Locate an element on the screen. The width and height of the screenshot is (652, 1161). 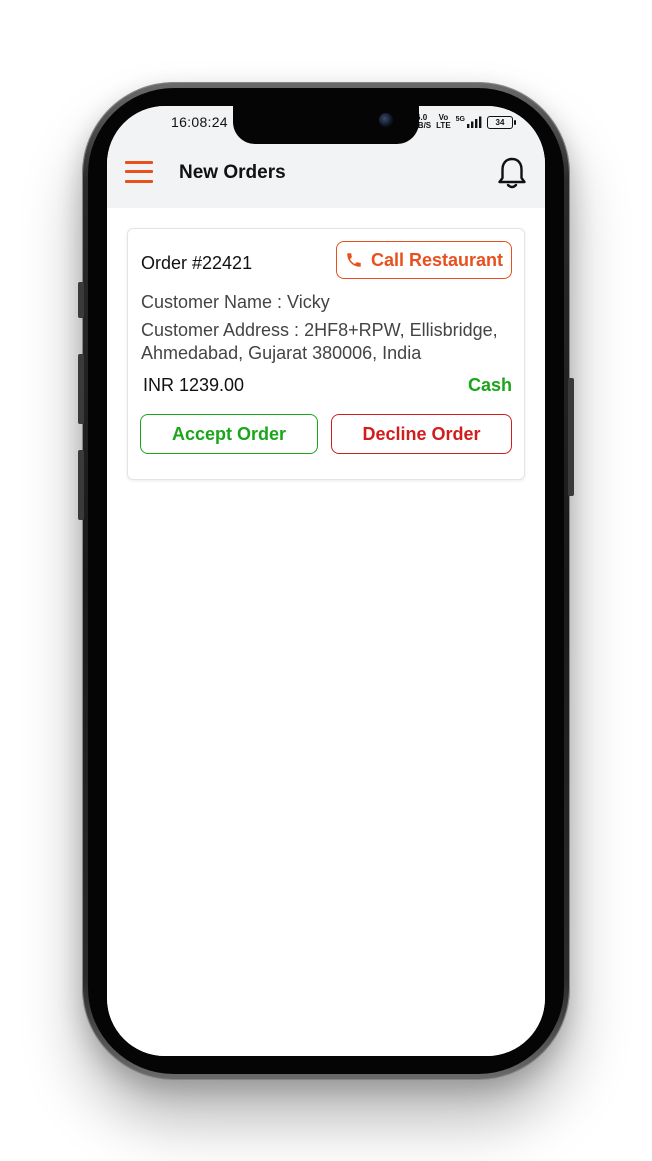
accept-order-button: Accept Order is located at coordinates (229, 434).